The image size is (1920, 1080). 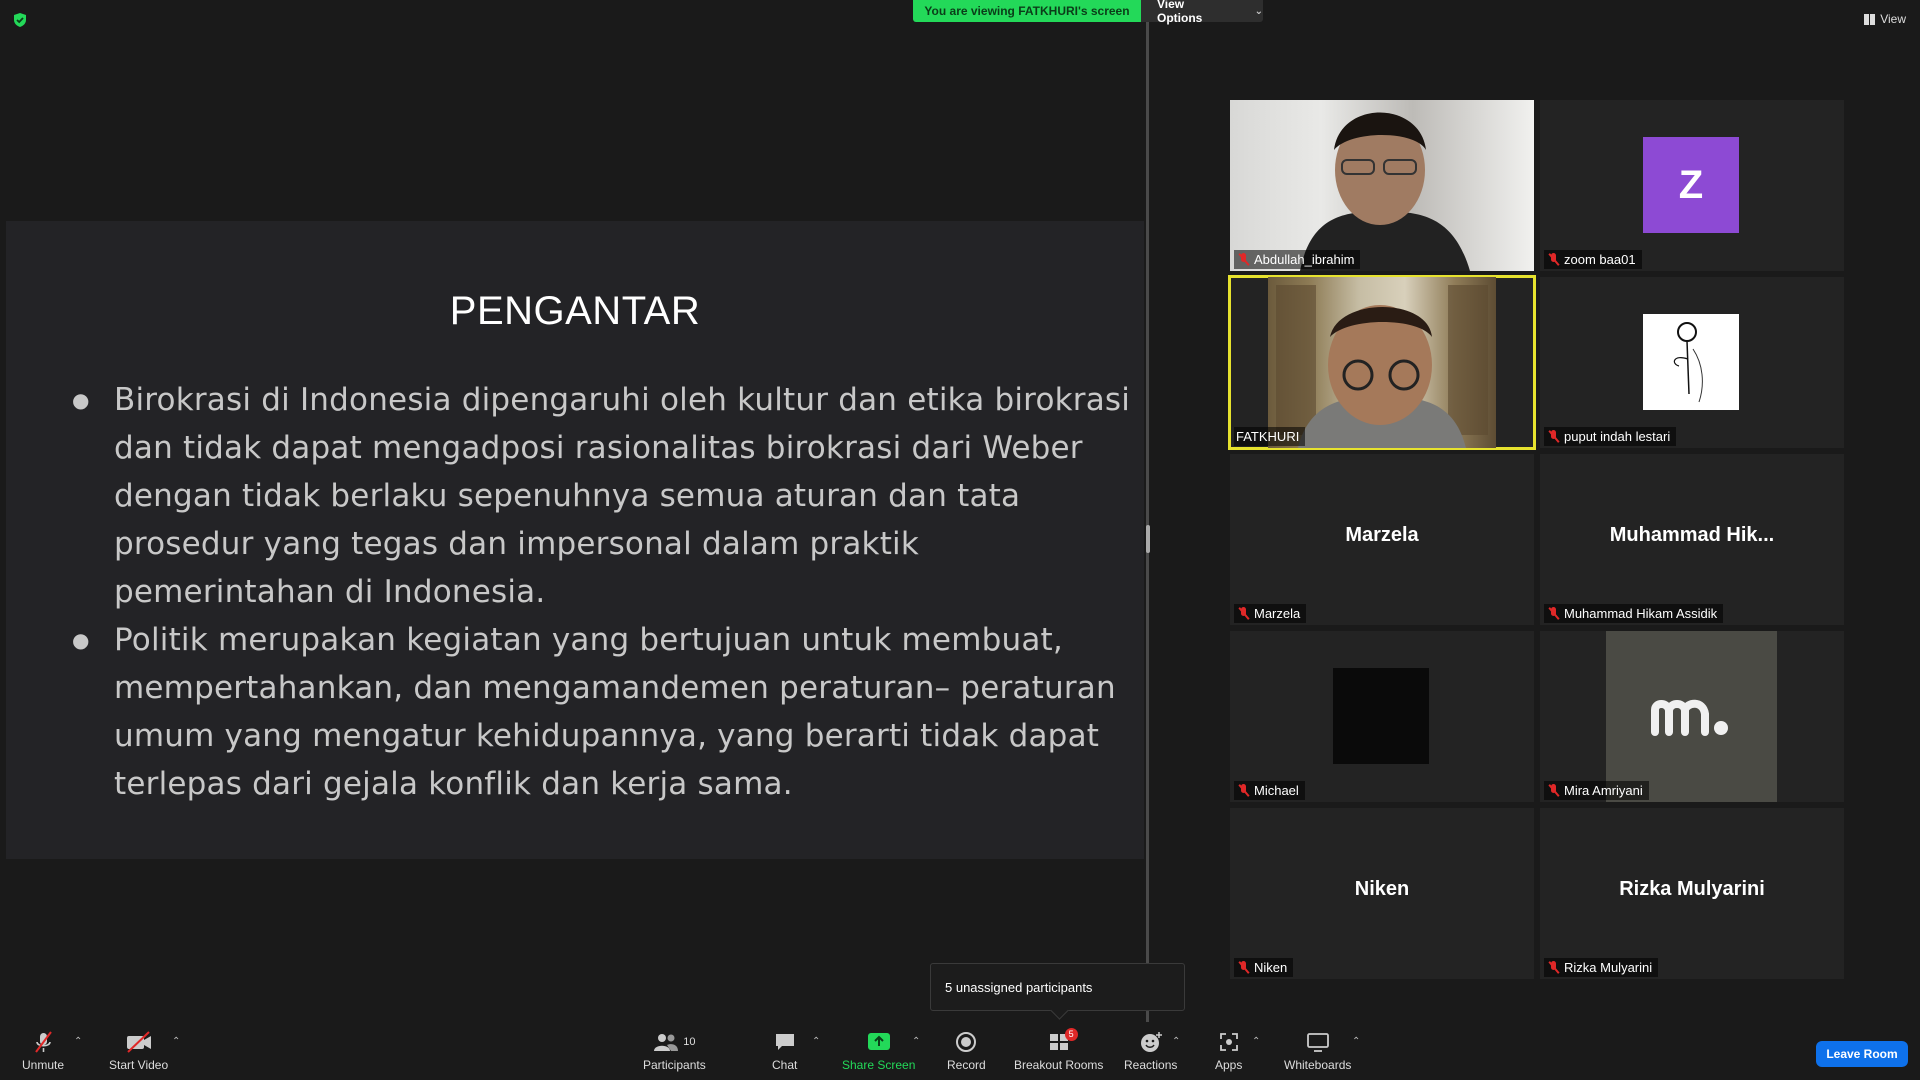 I want to click on video-off-icon, so click(x=139, y=1042).